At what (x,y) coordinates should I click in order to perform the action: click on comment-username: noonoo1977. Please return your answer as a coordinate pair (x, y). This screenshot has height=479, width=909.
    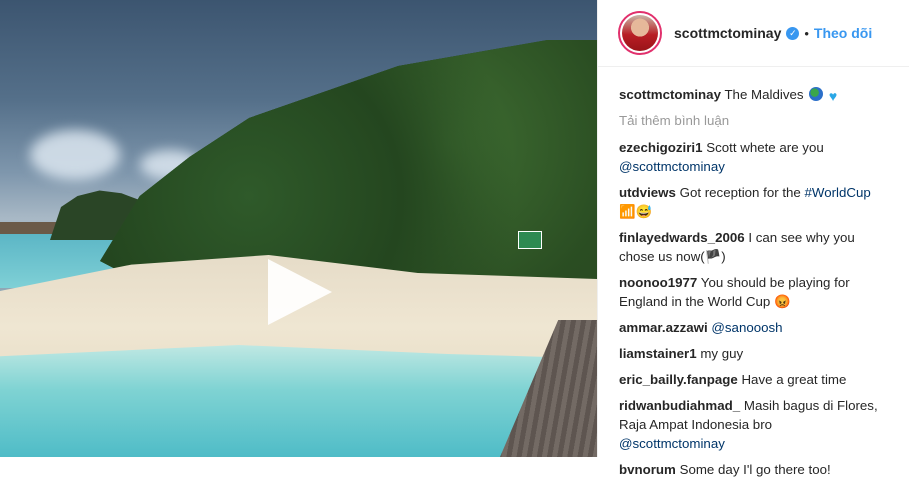
    Looking at the image, I should click on (658, 282).